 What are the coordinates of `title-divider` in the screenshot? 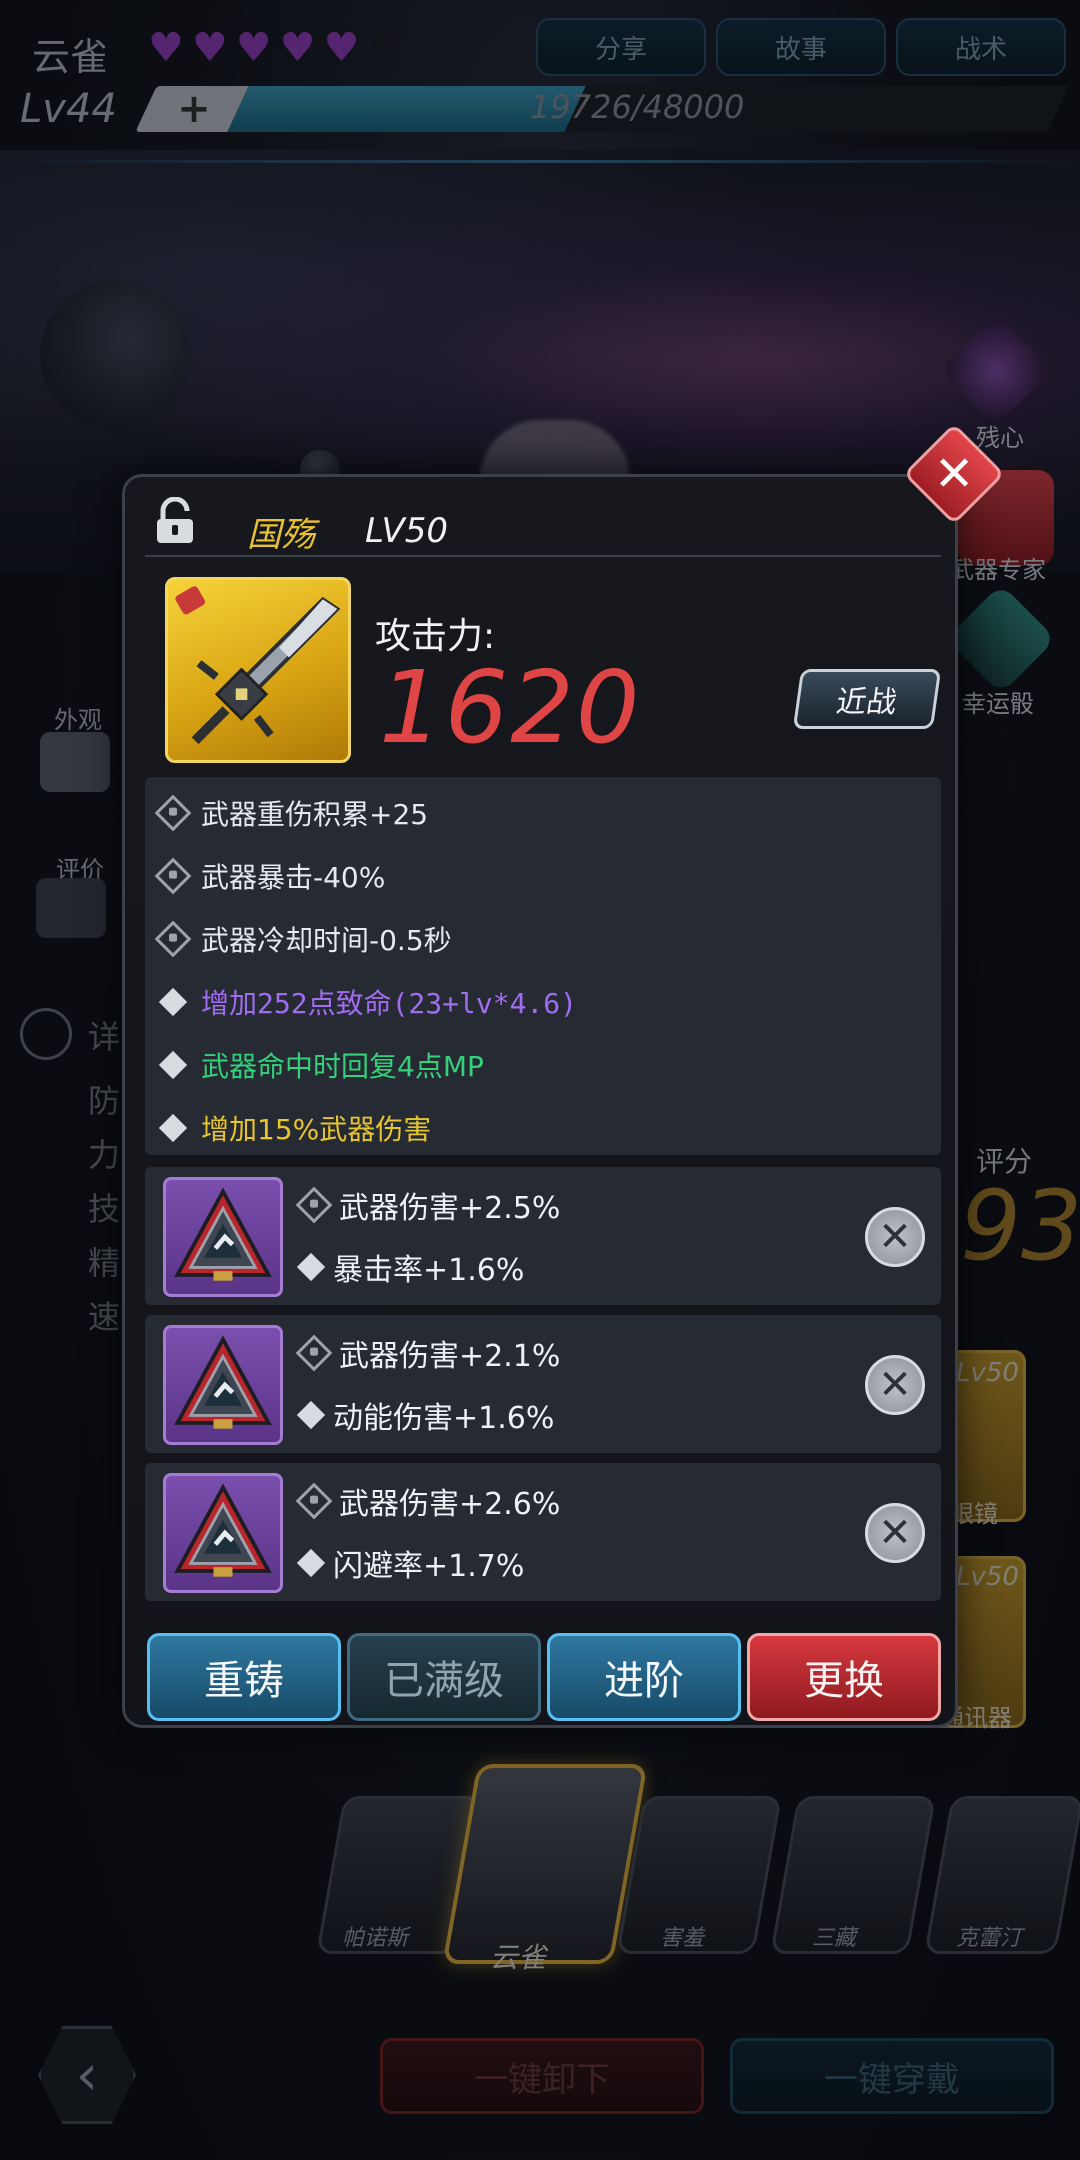 It's located at (543, 556).